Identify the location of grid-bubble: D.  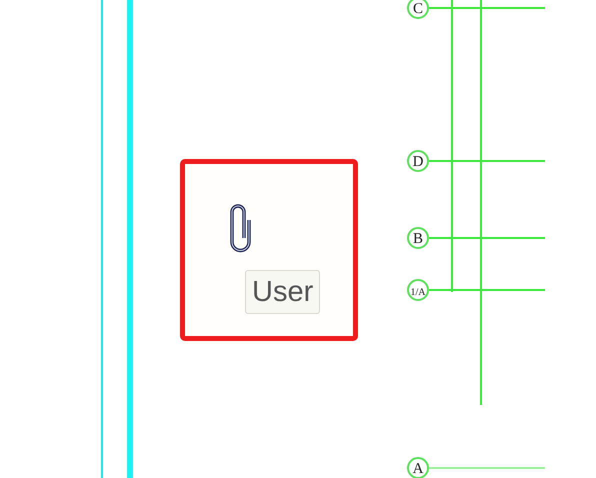
(418, 161).